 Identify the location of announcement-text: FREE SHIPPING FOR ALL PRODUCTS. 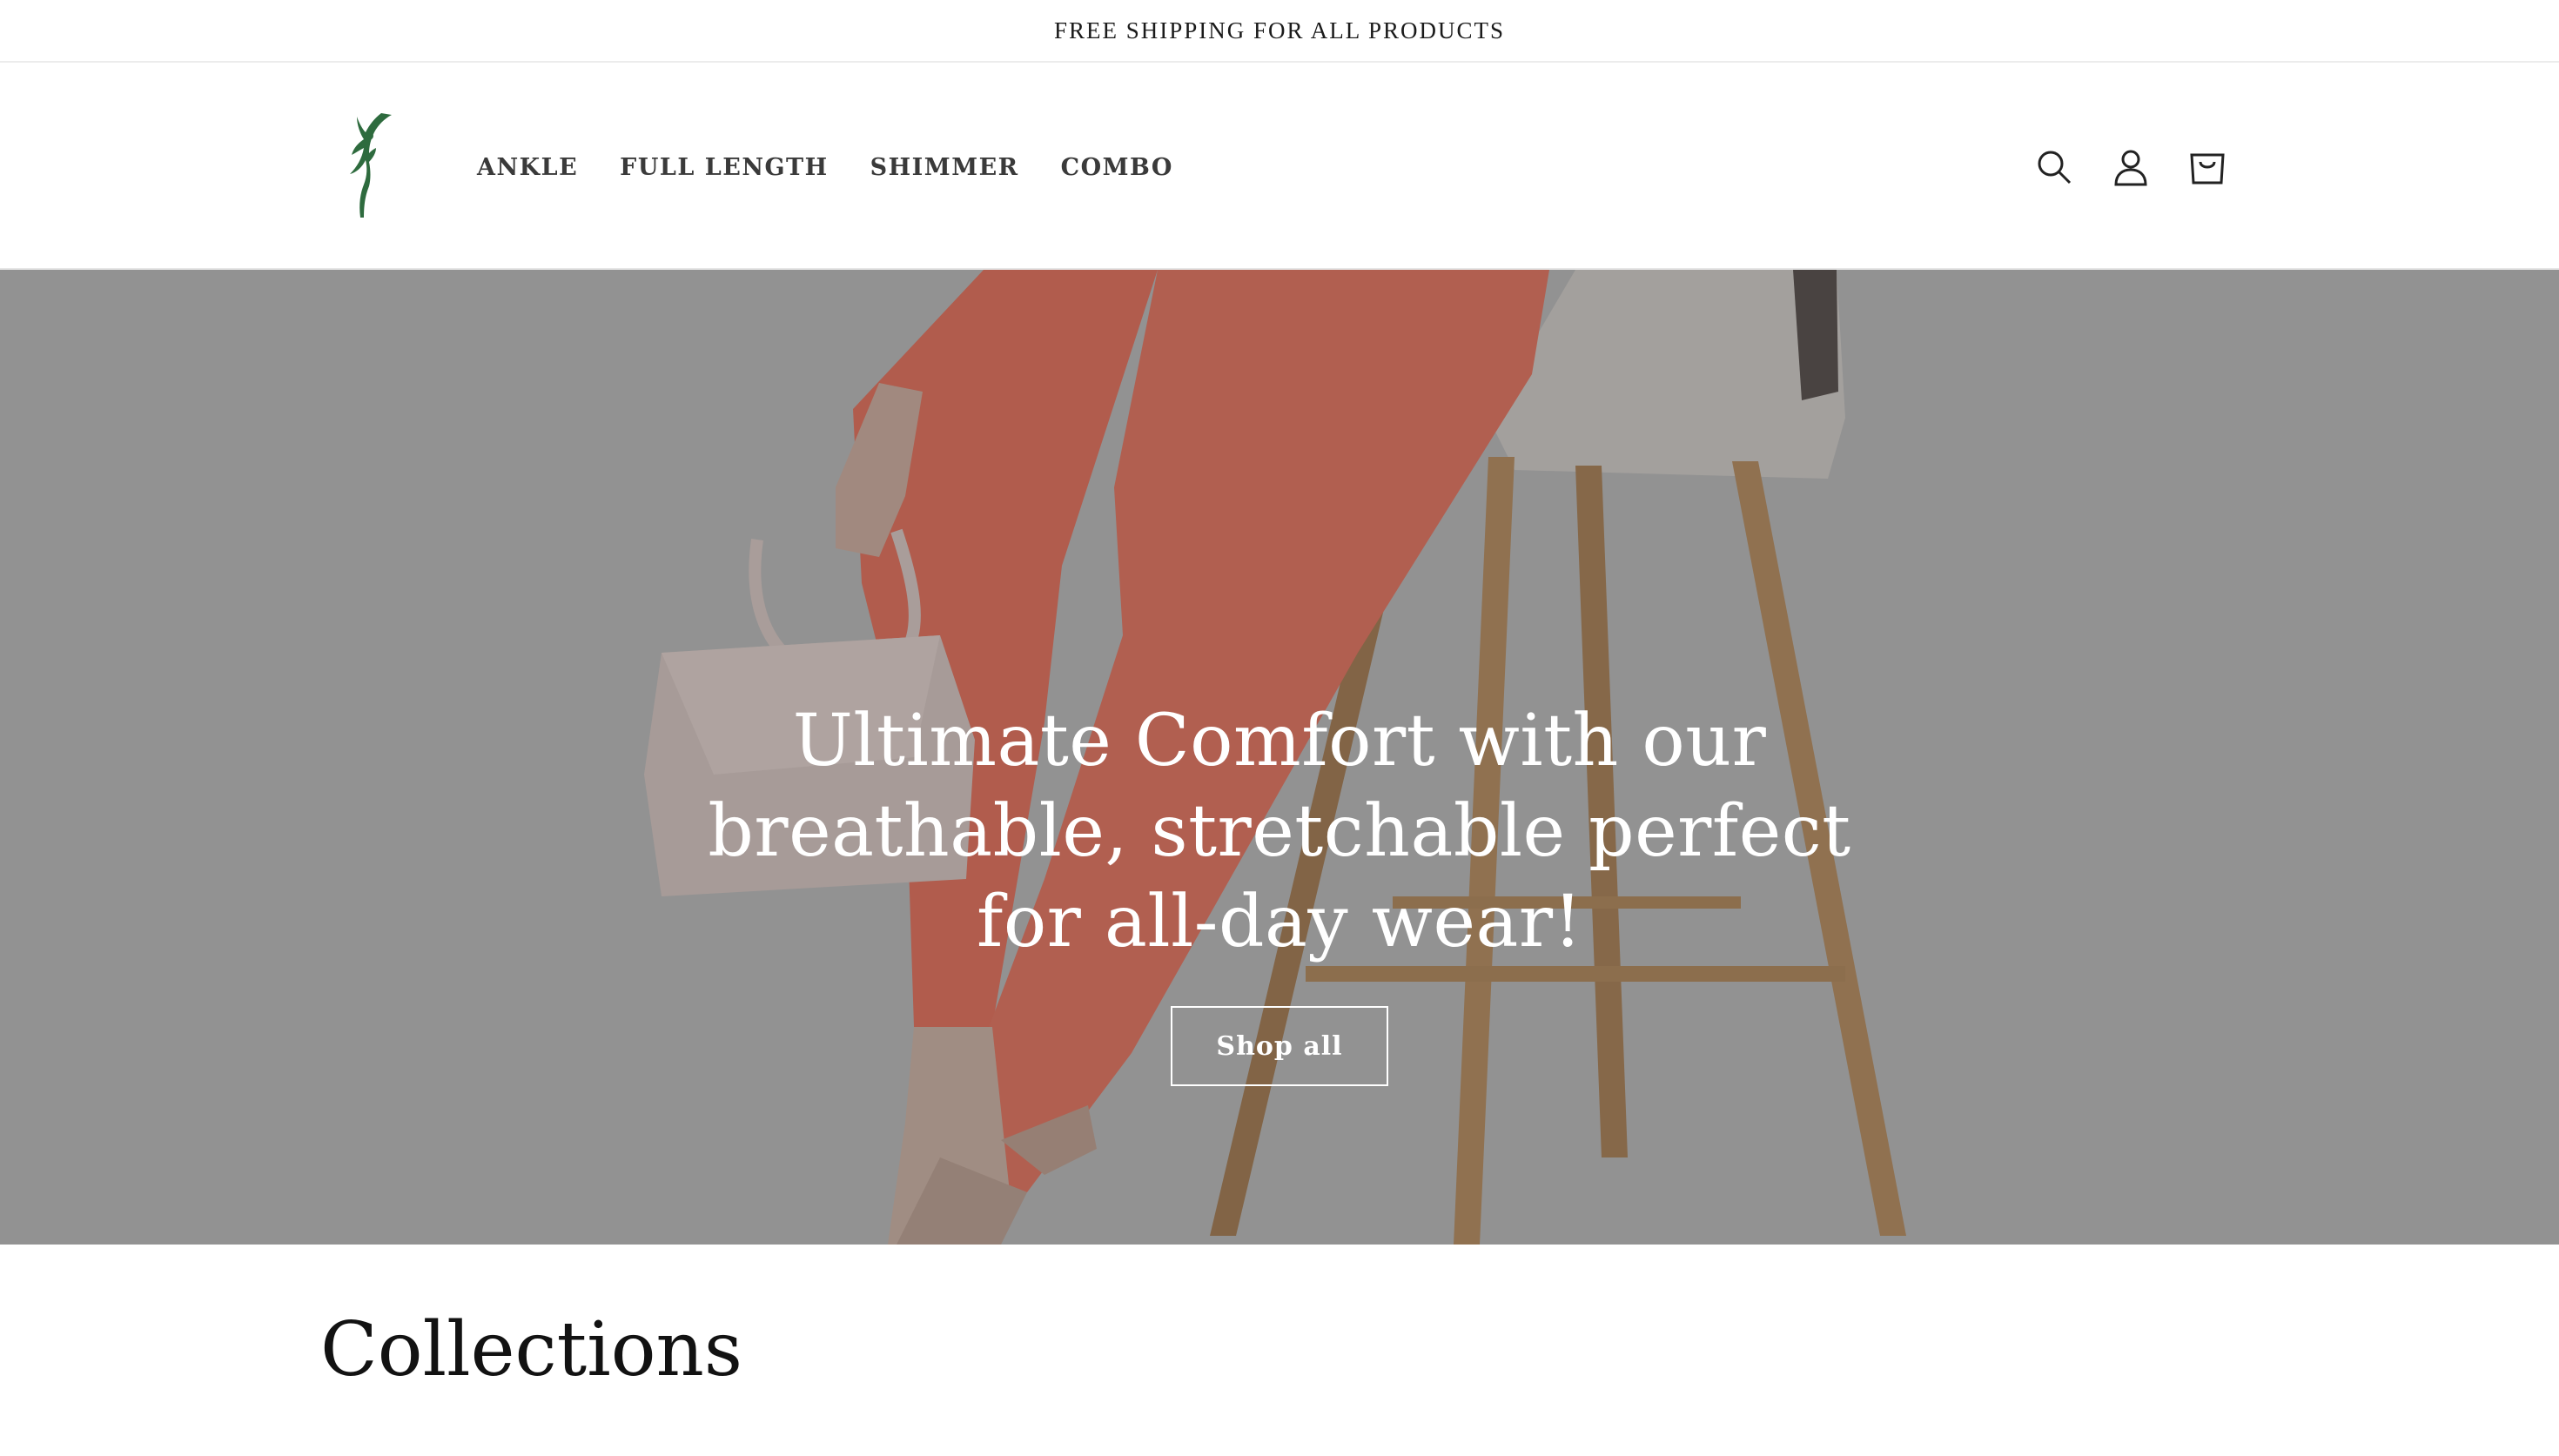
(1279, 30).